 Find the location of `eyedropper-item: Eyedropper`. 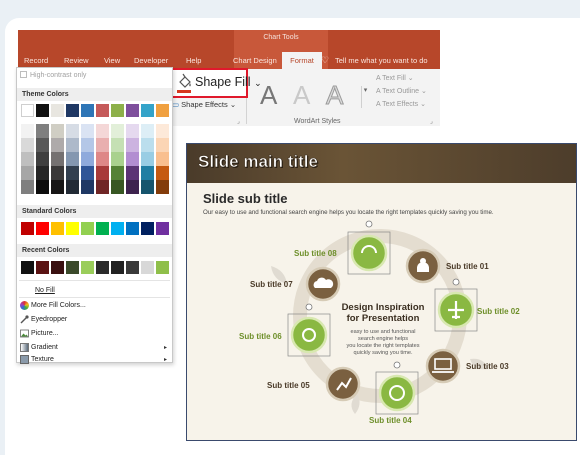

eyedropper-item: Eyedropper is located at coordinates (94, 320).